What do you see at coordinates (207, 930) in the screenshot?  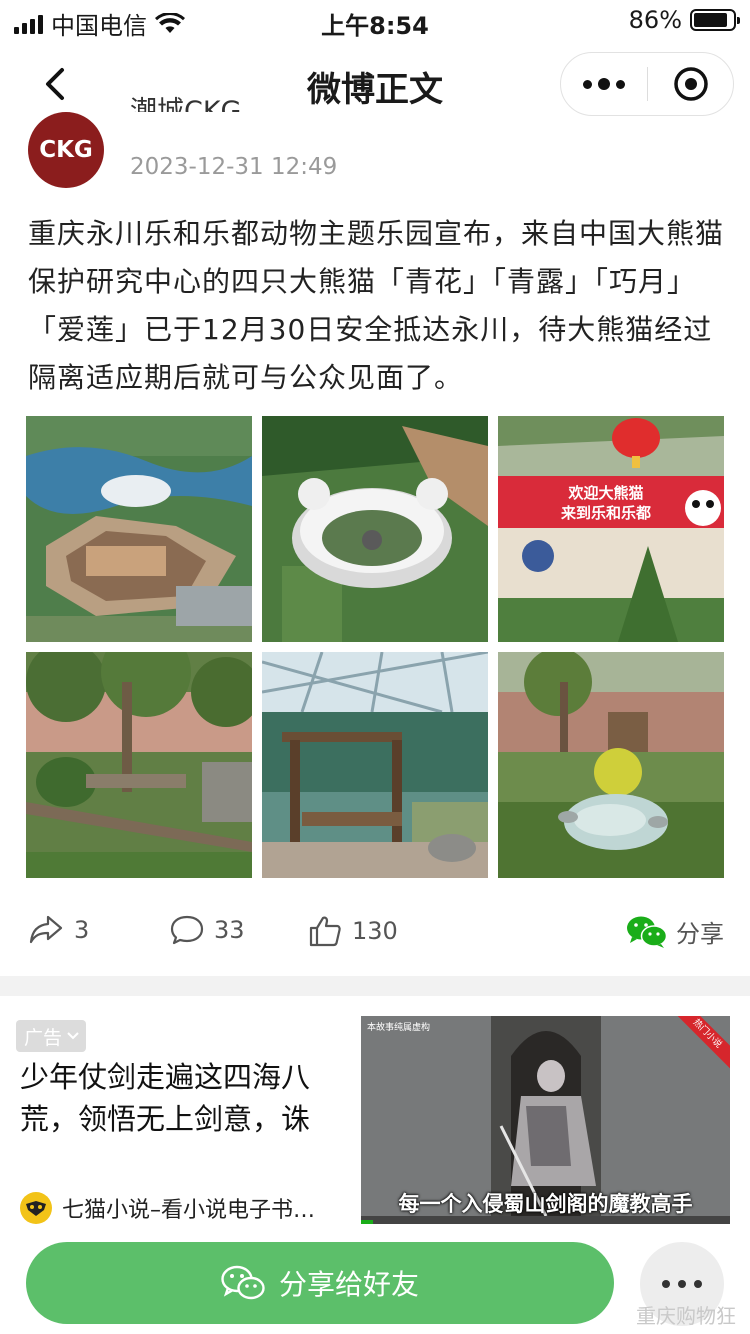 I see `comment-button: 33` at bounding box center [207, 930].